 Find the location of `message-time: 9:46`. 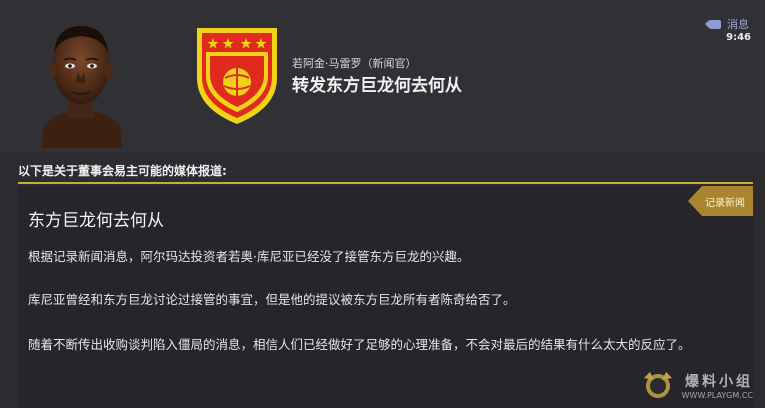

message-time: 9:46 is located at coordinates (738, 37).